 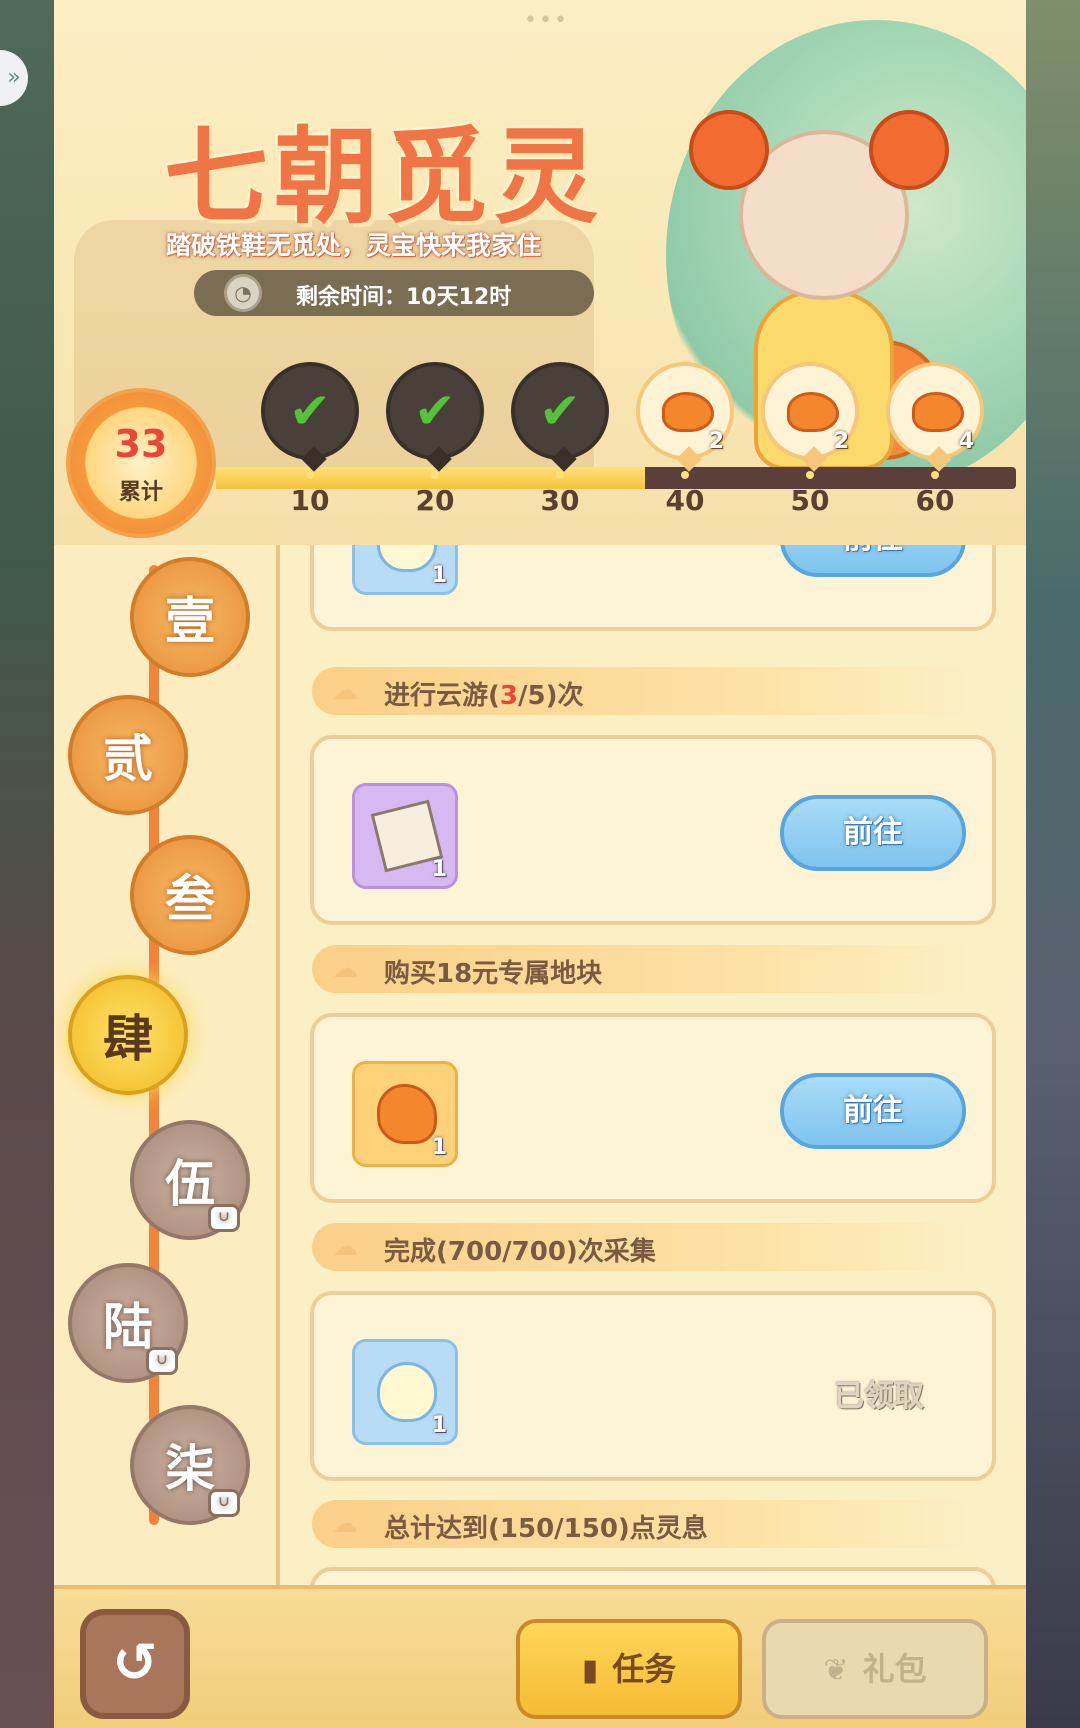 I want to click on event-title: 七朝觅灵, so click(x=384, y=176).